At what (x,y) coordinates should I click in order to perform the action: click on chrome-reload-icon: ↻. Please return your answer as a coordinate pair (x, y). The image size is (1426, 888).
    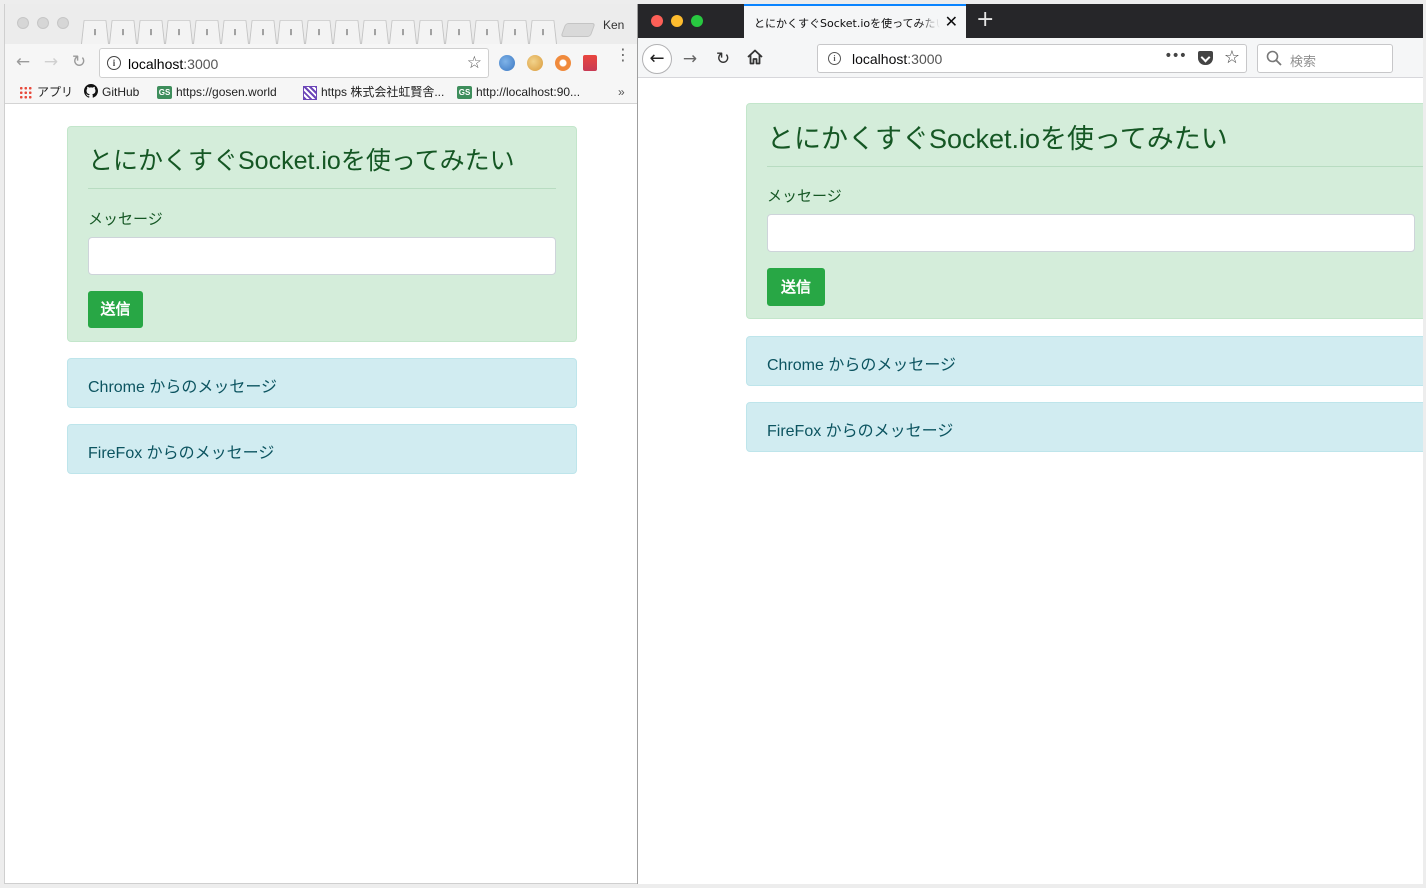
    Looking at the image, I should click on (79, 62).